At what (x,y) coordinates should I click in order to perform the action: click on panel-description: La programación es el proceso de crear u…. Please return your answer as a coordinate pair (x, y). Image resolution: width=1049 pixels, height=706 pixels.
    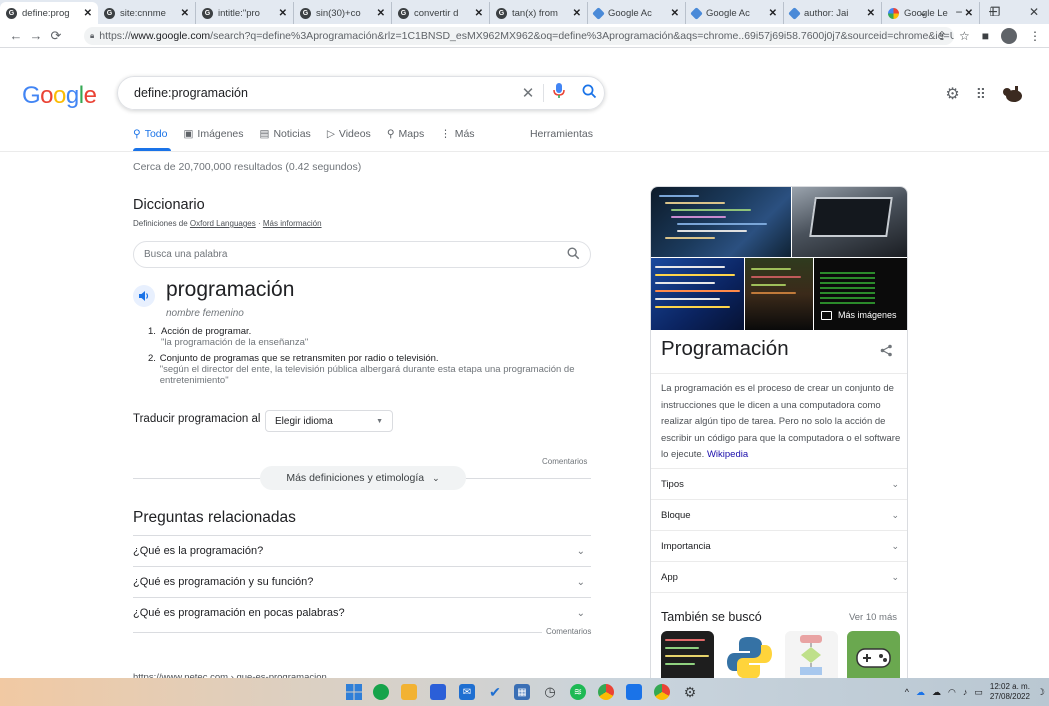
    Looking at the image, I should click on (781, 421).